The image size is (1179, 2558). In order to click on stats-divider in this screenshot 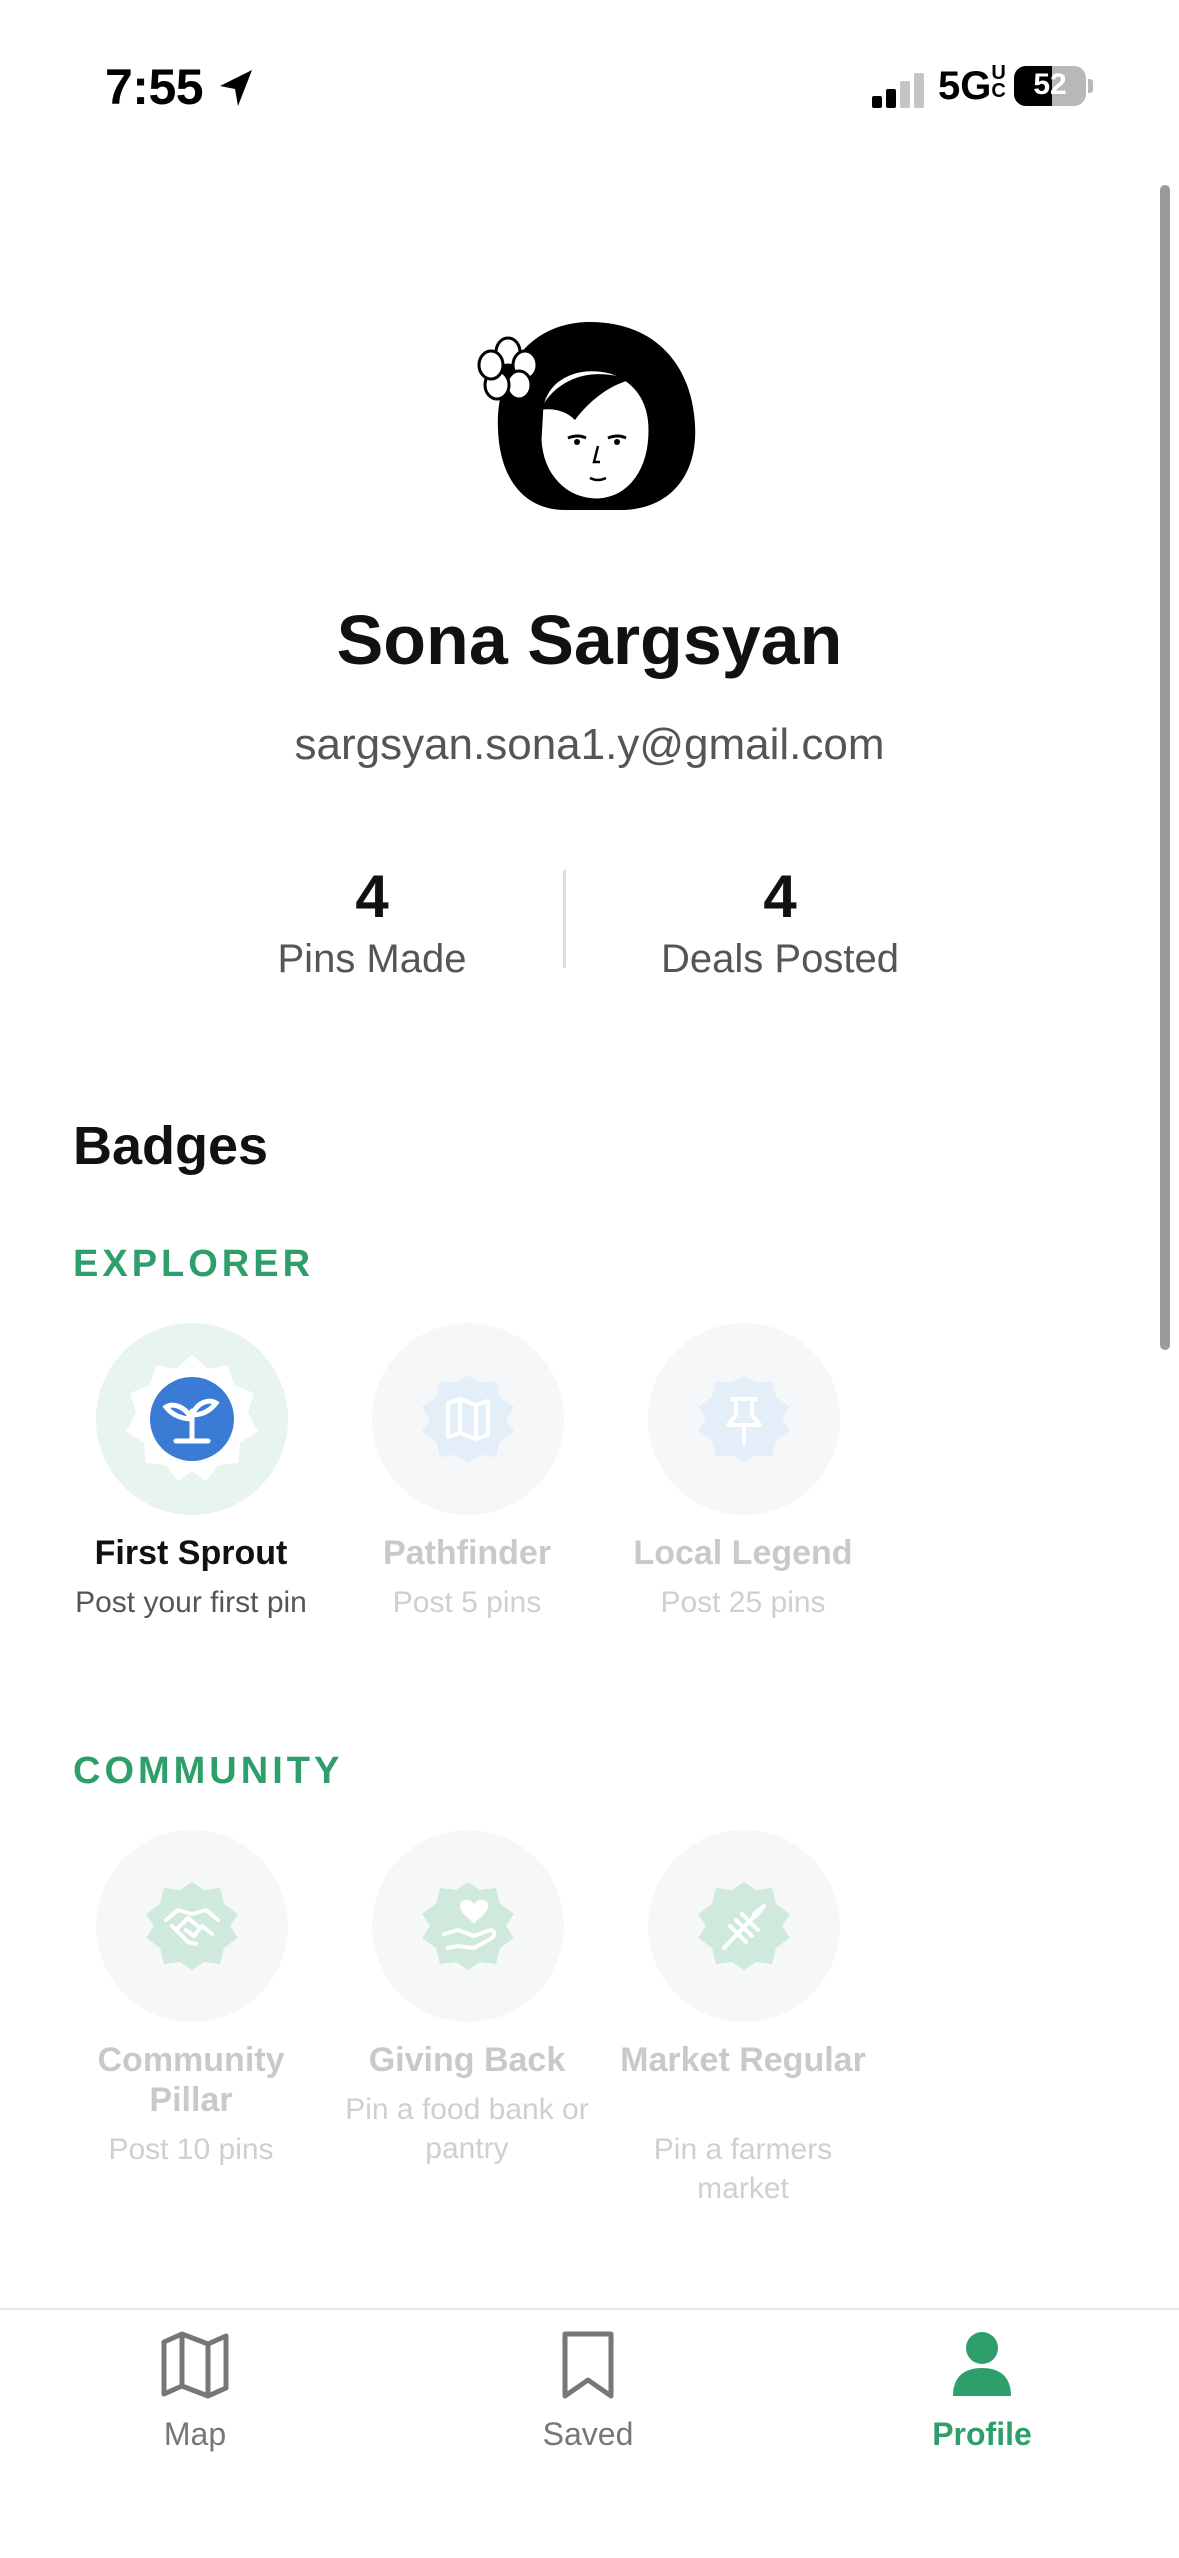, I will do `click(564, 919)`.